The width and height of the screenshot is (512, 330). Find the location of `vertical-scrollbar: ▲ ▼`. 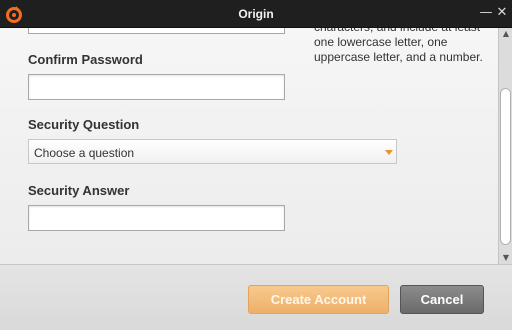

vertical-scrollbar: ▲ ▼ is located at coordinates (505, 146).